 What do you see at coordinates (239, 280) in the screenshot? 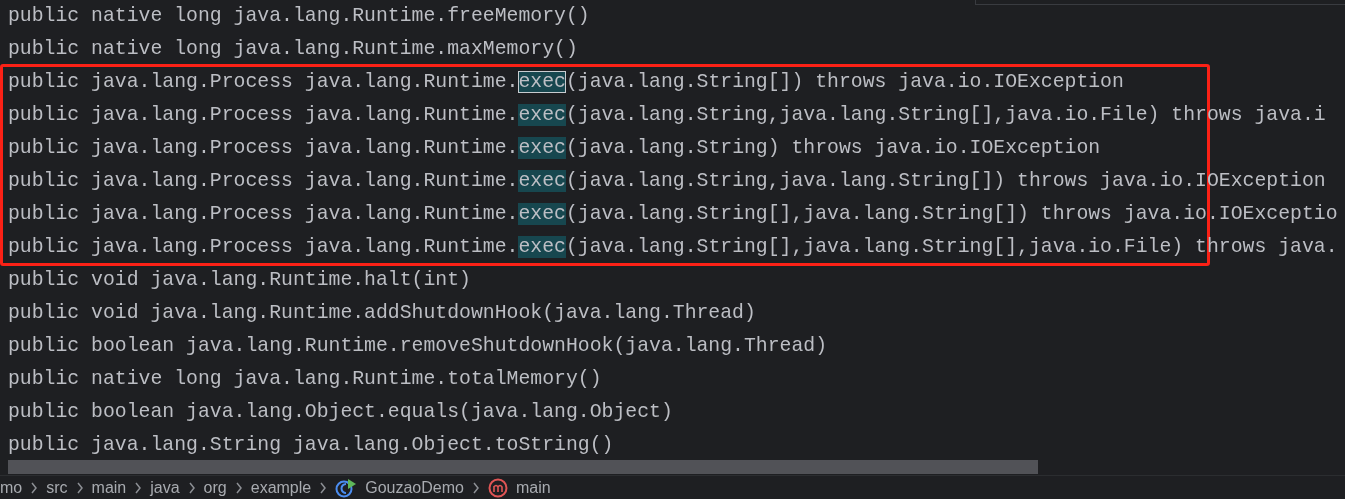
I see `console-line: public void java.lang.Runtime.halt(int)` at bounding box center [239, 280].